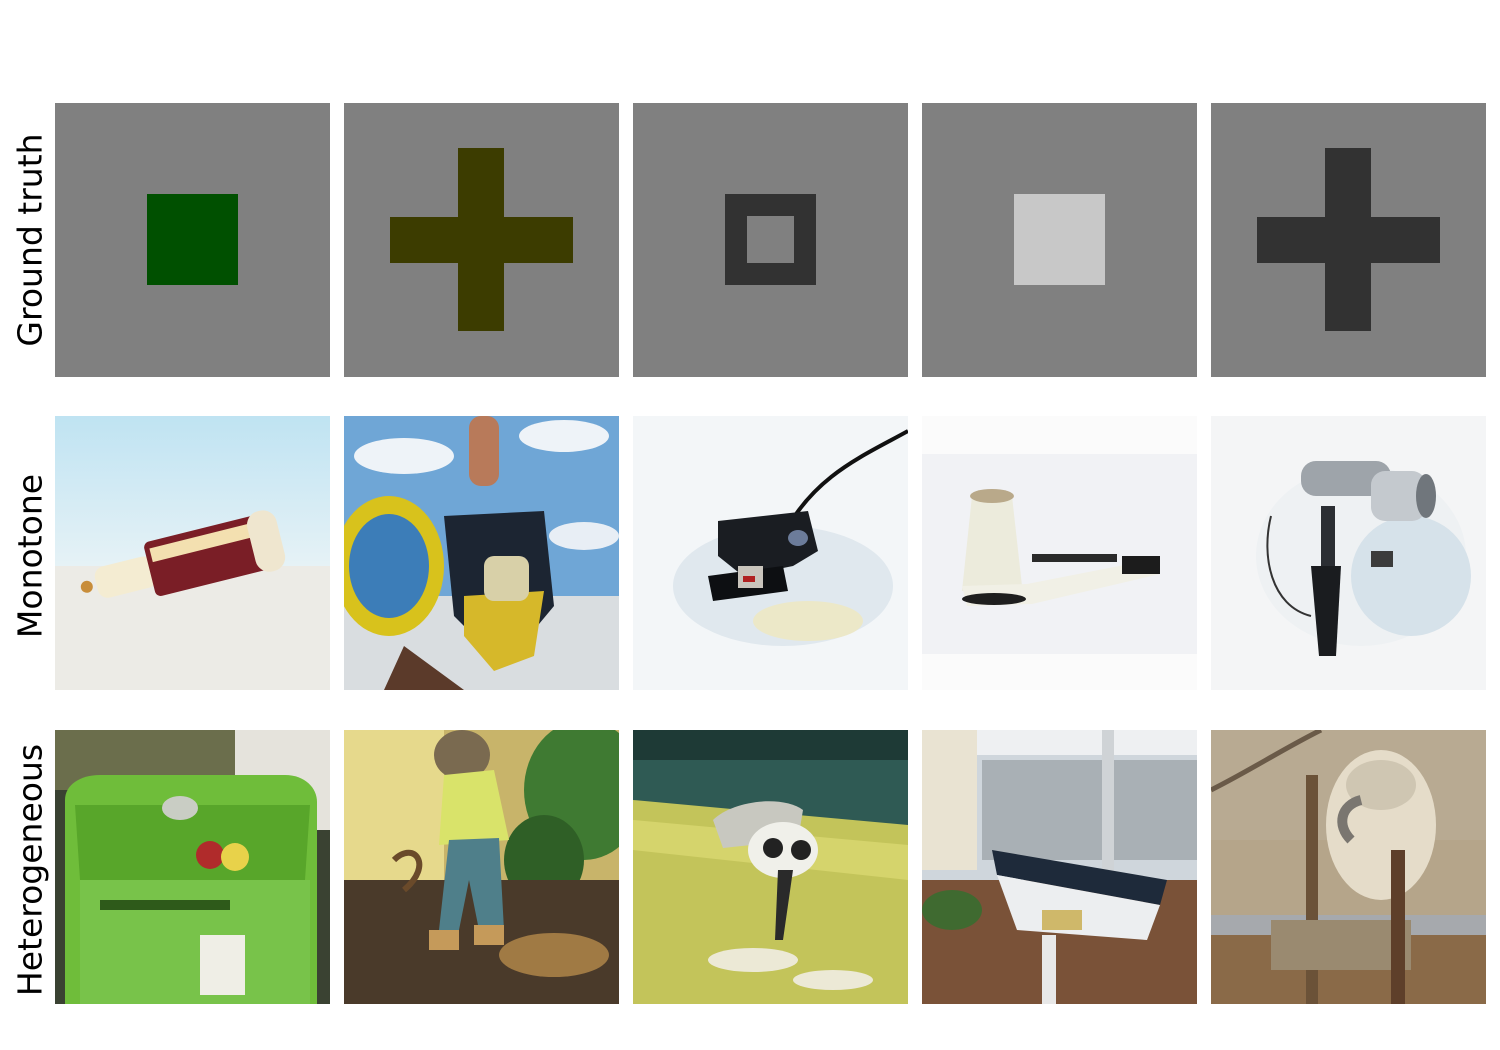 Image resolution: width=1500 pixels, height=1050 pixels. Describe the element at coordinates (1059, 867) in the screenshot. I see `heterogeneous-image-bench-sign` at that location.